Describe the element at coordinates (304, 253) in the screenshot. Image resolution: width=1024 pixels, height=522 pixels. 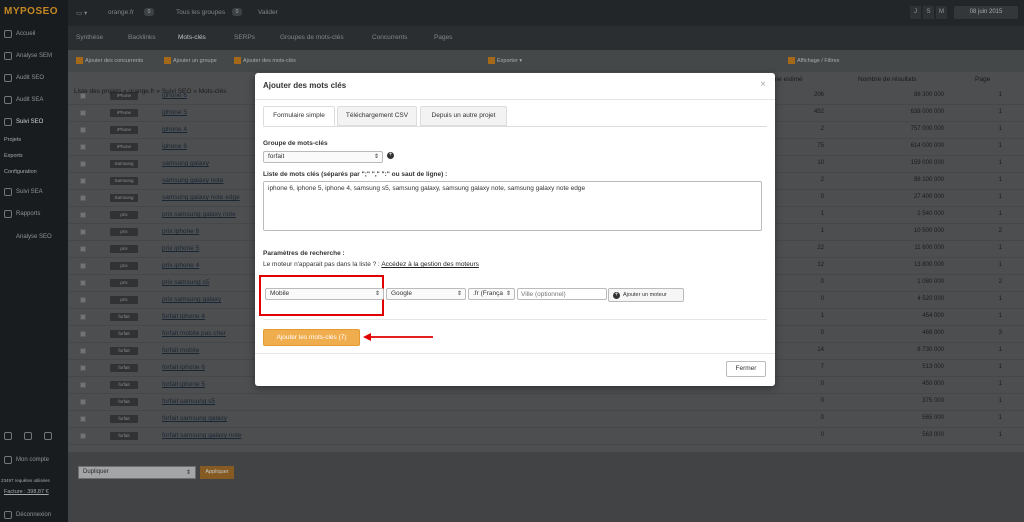
I see `search-params-label: Paramètres de recherche :` at that location.